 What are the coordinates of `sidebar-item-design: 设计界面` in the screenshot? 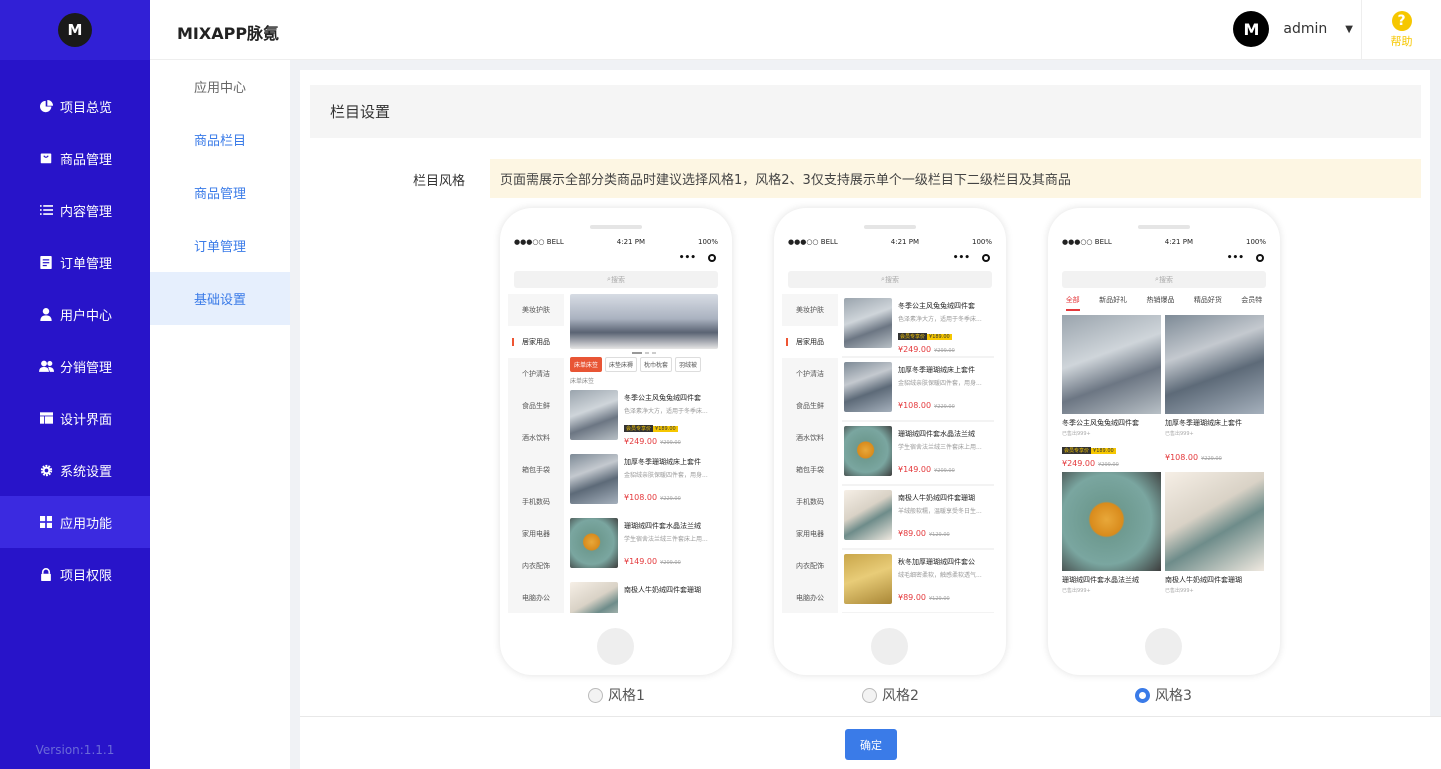 It's located at (75, 418).